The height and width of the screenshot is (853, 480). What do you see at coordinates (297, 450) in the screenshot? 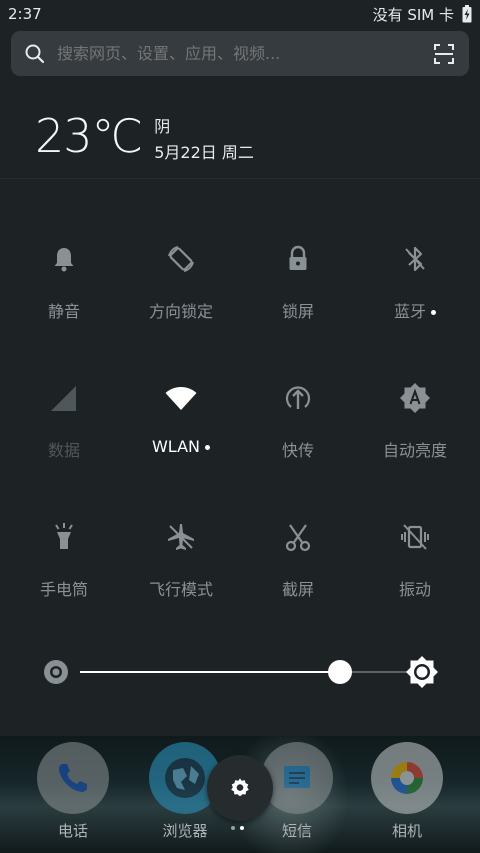
I see `tile-label: 快传` at bounding box center [297, 450].